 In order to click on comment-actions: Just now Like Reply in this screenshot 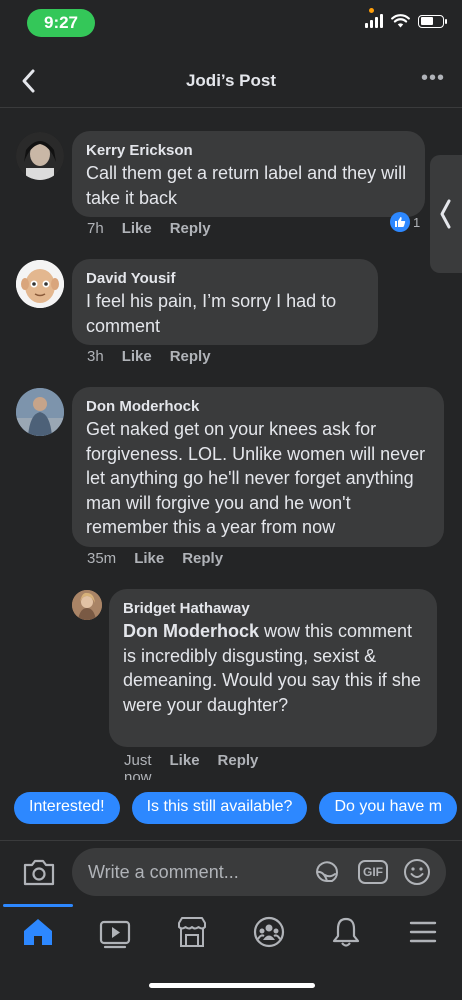, I will do `click(191, 766)`.